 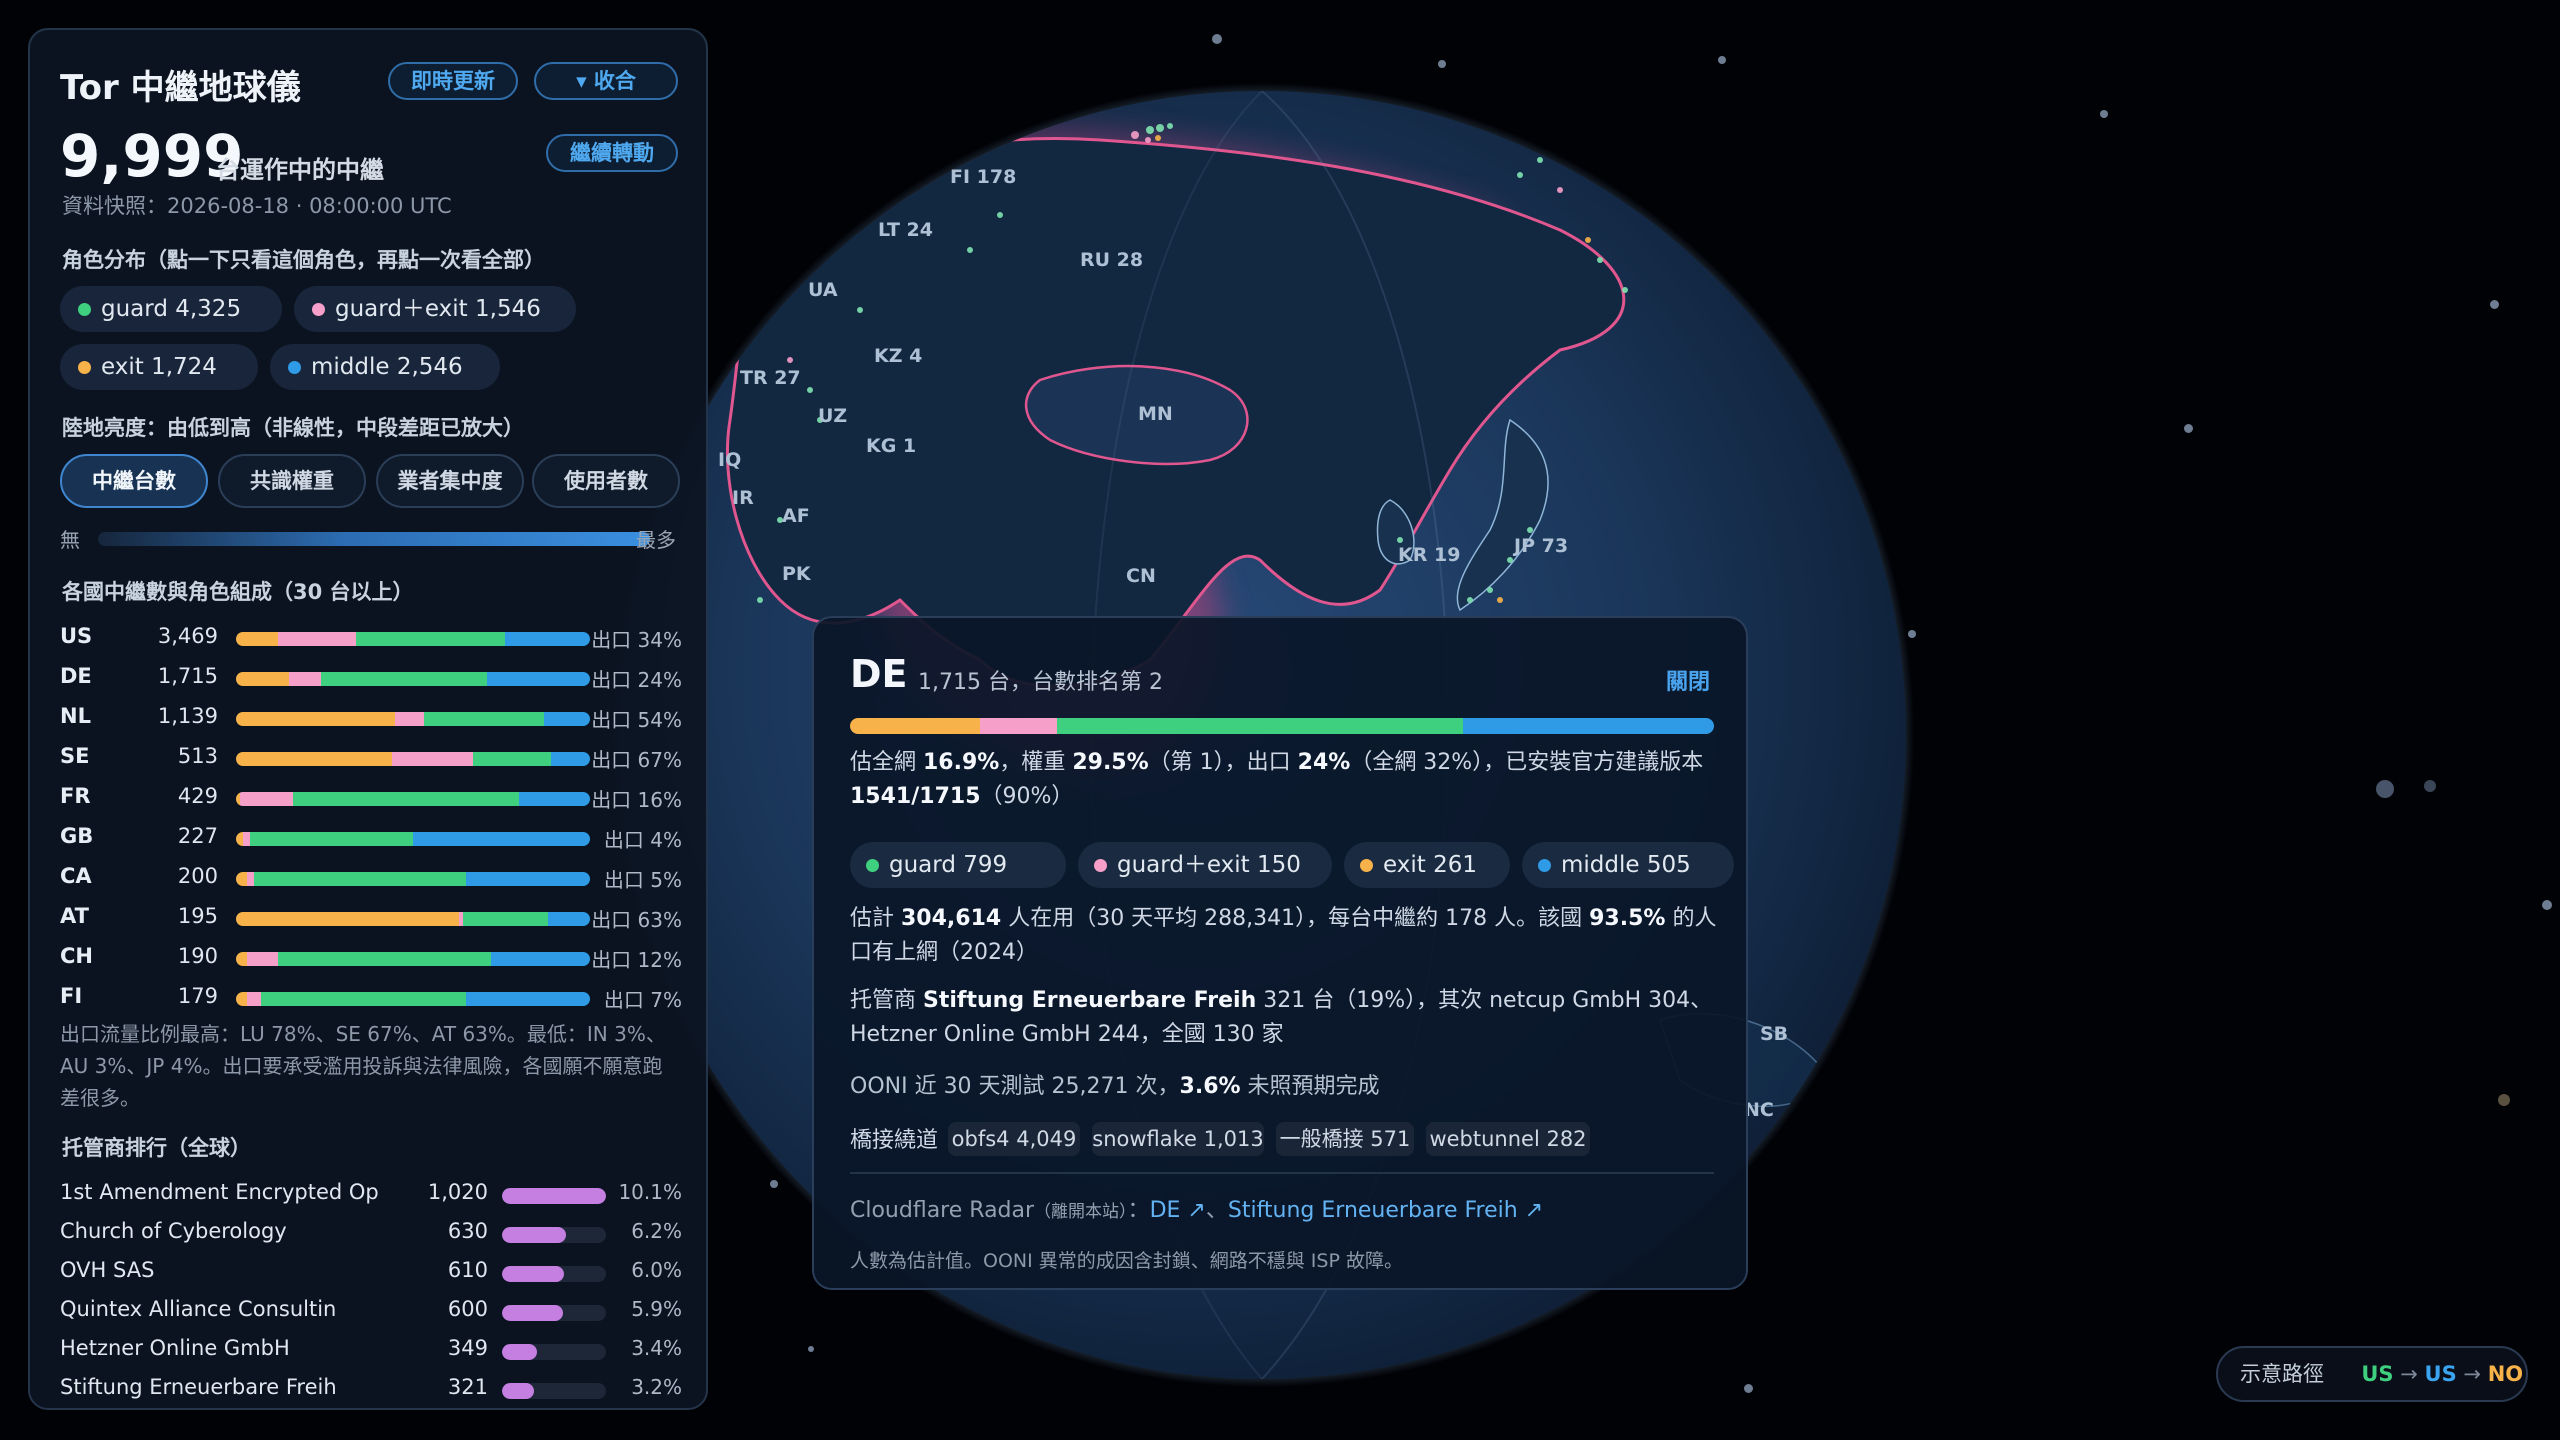 I want to click on host-name: OVH SAS, so click(x=107, y=1270).